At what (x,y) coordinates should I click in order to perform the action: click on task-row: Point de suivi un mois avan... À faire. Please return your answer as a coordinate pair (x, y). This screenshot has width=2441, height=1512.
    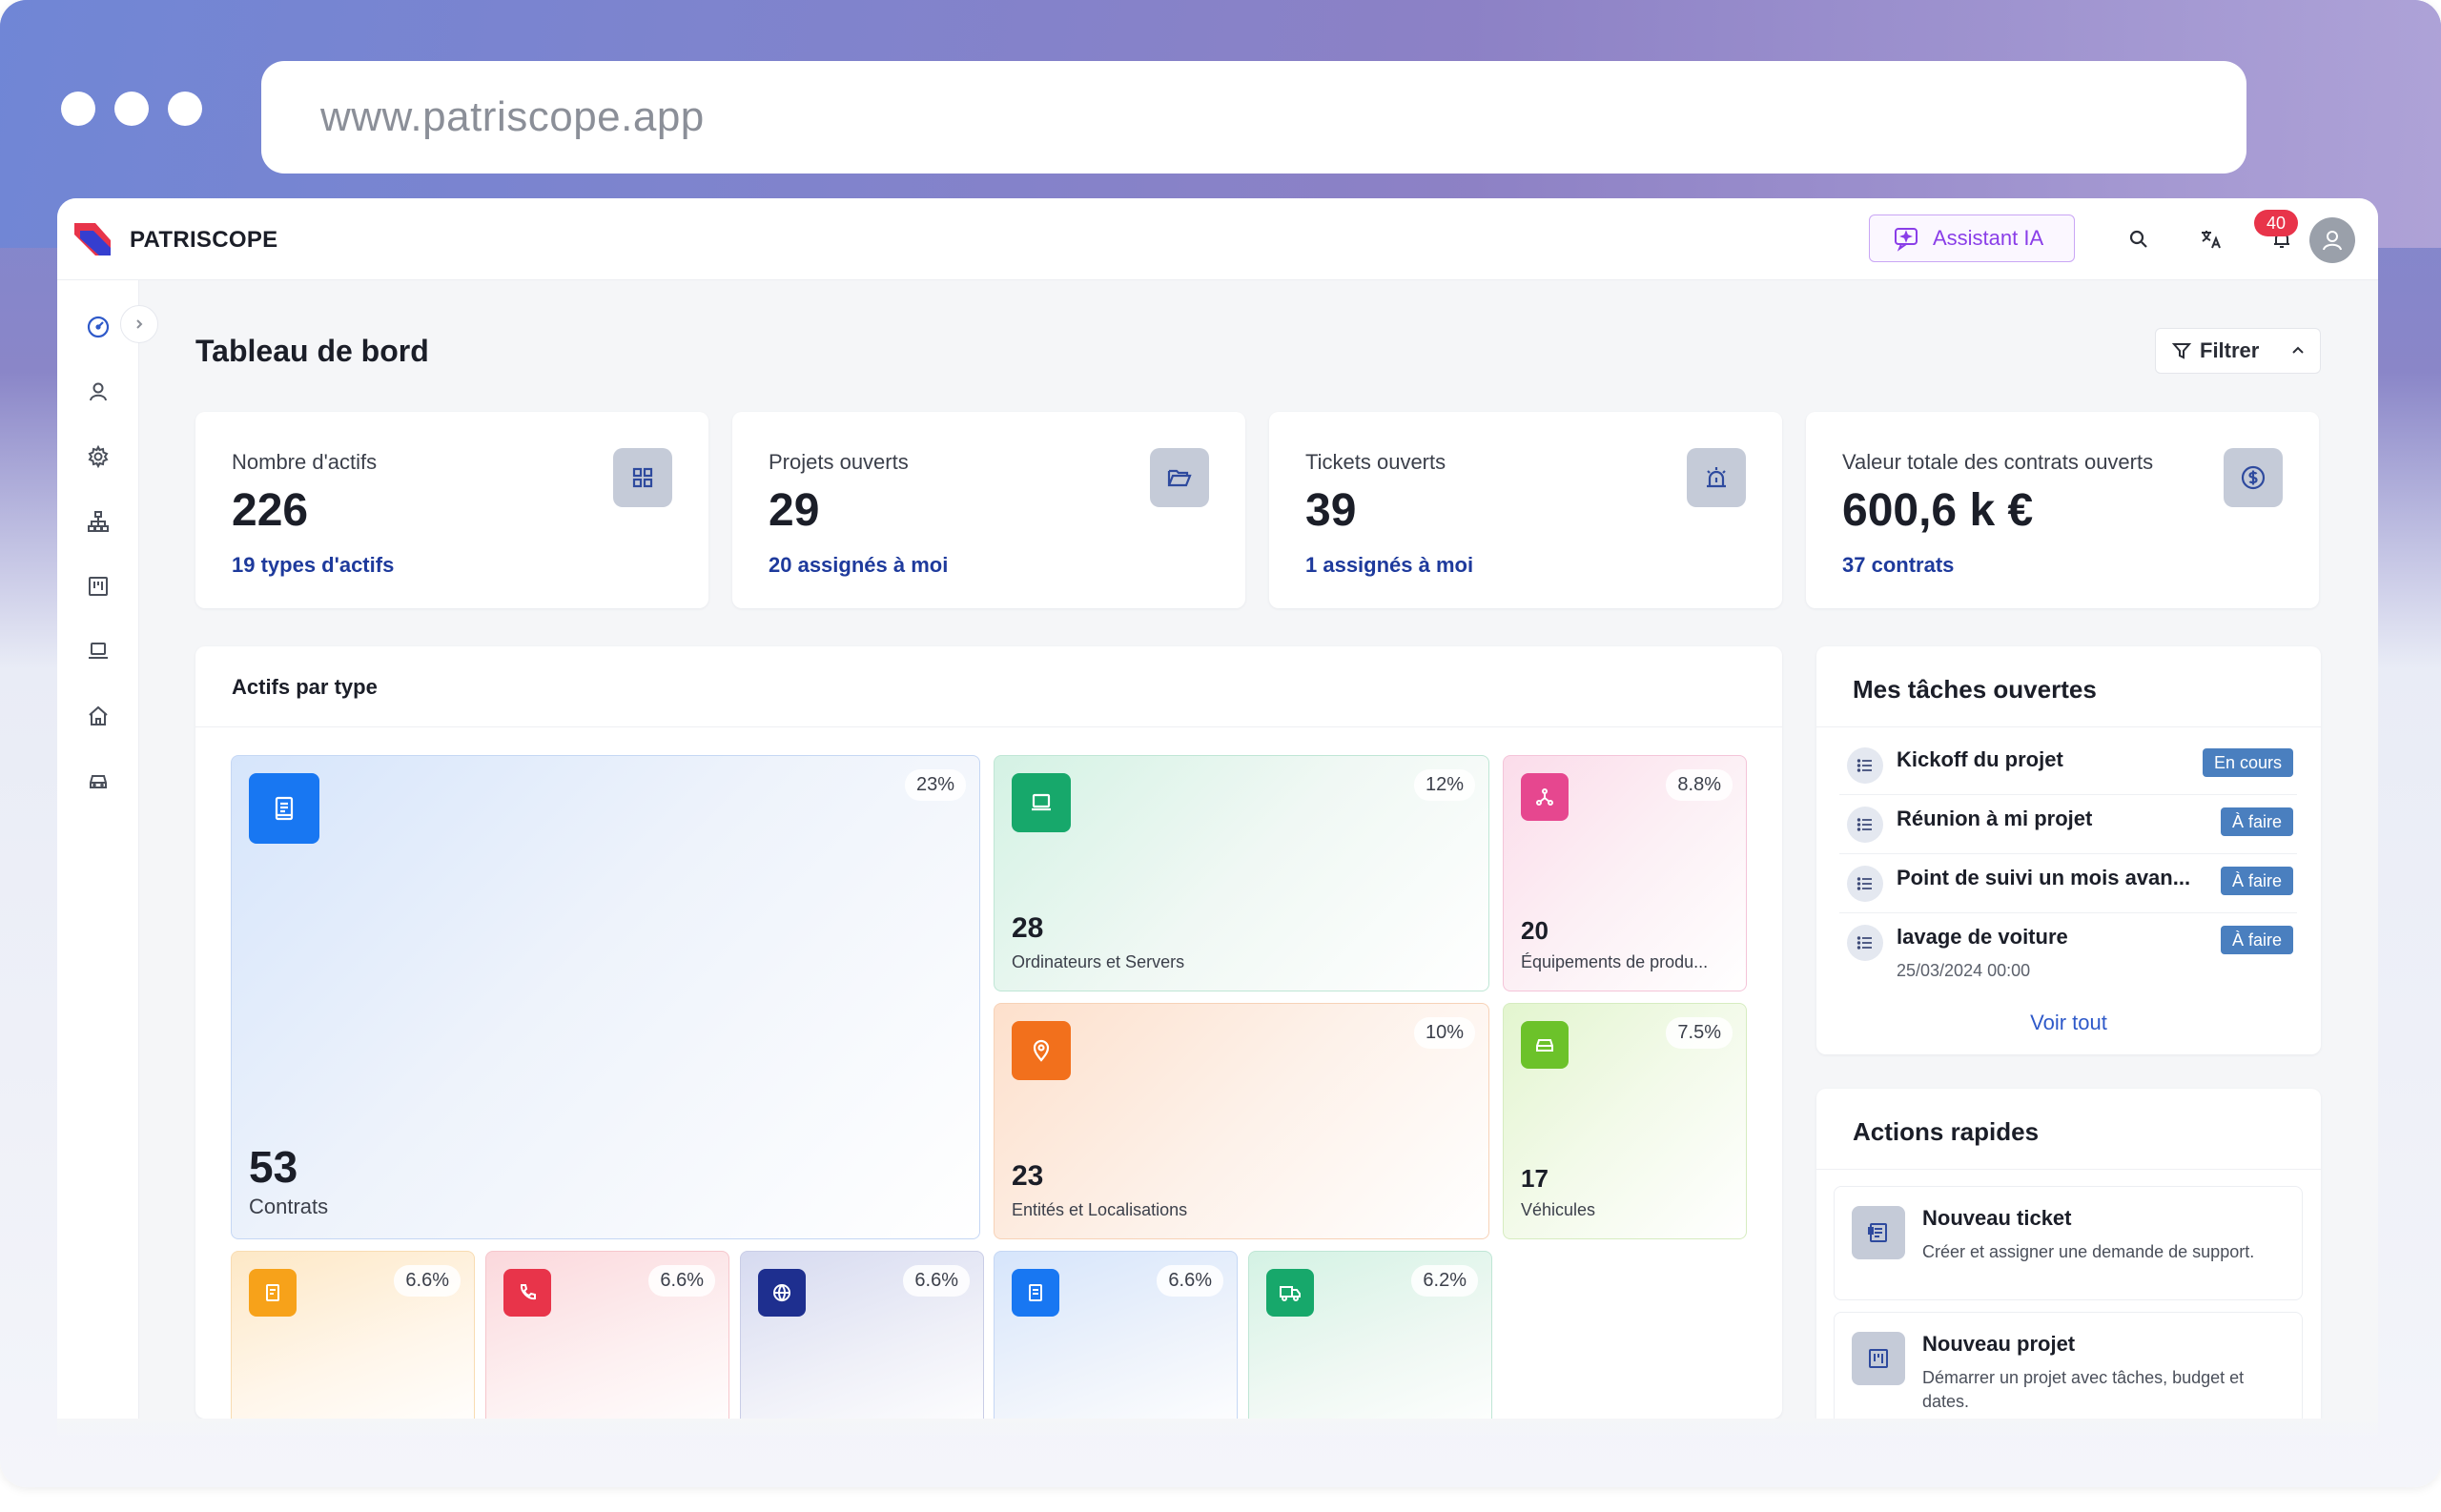
    Looking at the image, I should click on (2068, 883).